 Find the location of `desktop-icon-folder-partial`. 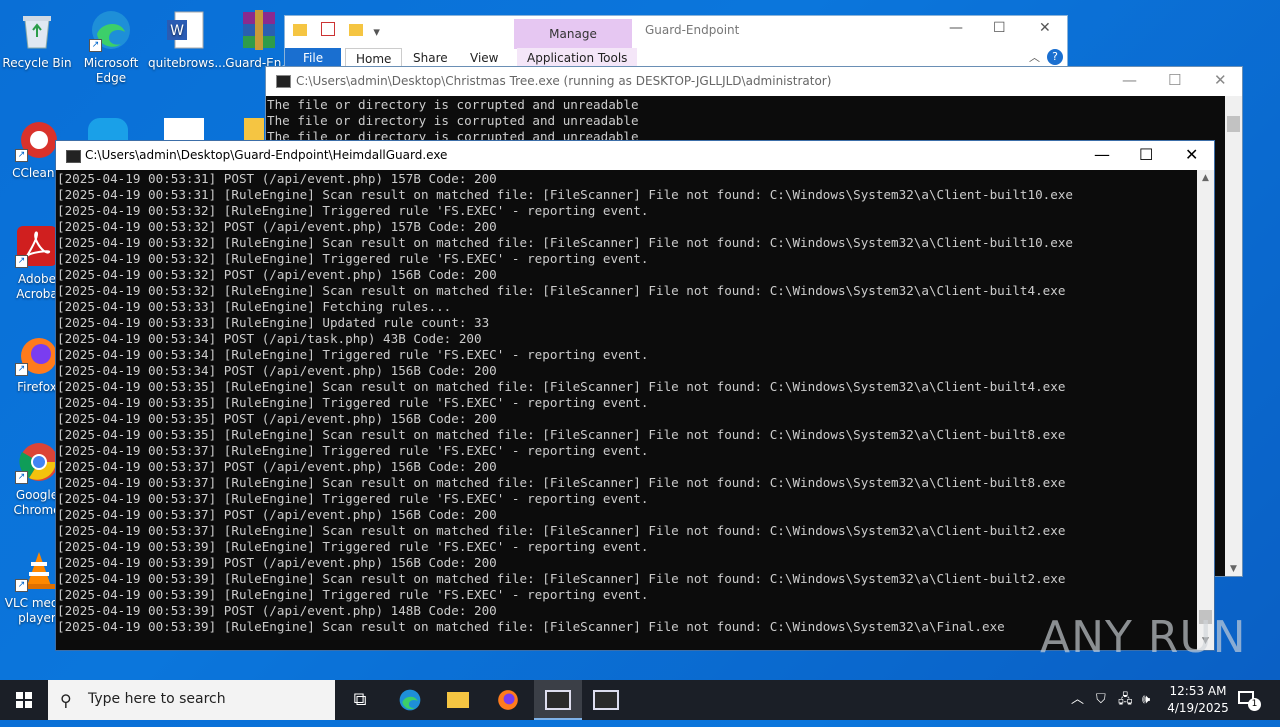

desktop-icon-folder-partial is located at coordinates (254, 130).